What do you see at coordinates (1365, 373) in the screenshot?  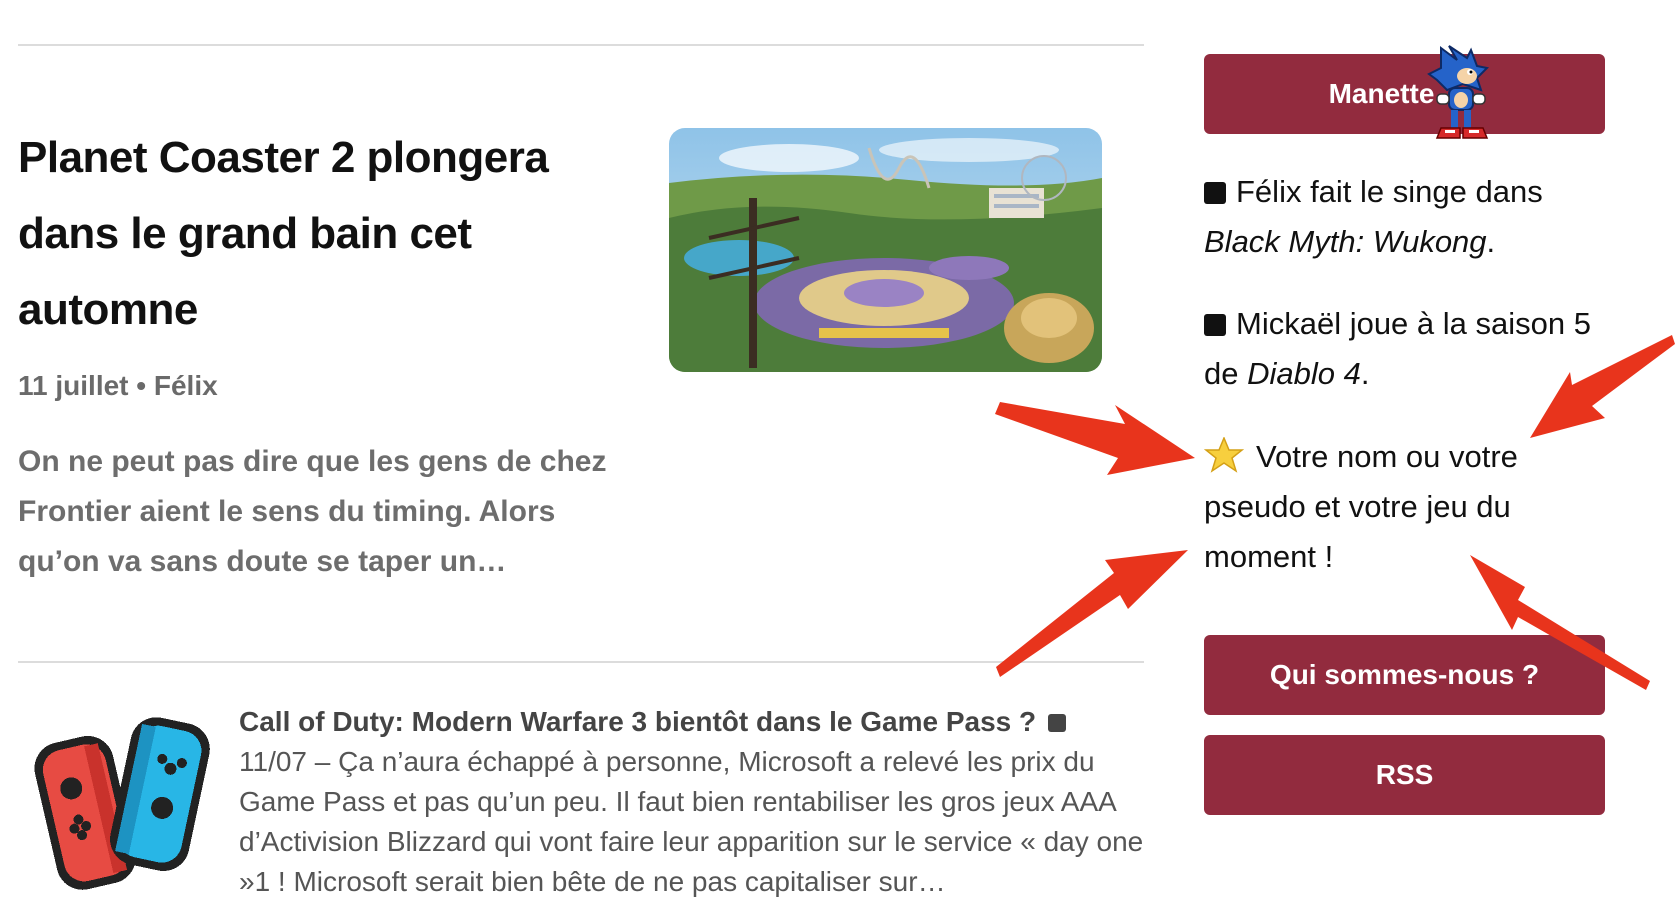 I see `playing-item-mickael-suffix: .` at bounding box center [1365, 373].